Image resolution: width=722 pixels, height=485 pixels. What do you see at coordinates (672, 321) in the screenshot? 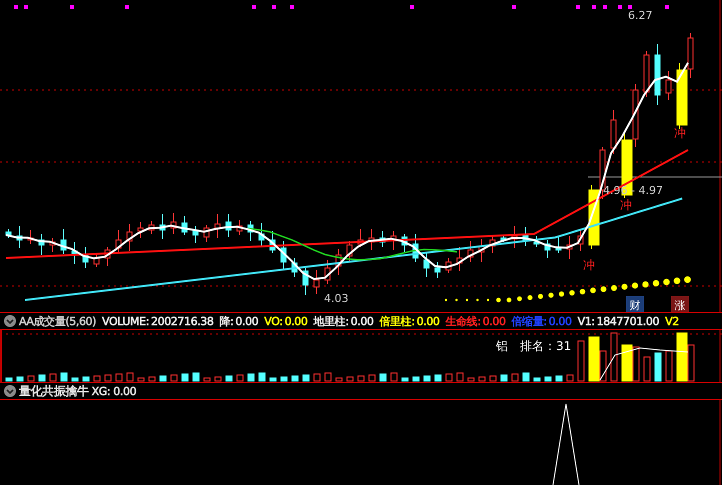
I see `indicator-label: V2` at bounding box center [672, 321].